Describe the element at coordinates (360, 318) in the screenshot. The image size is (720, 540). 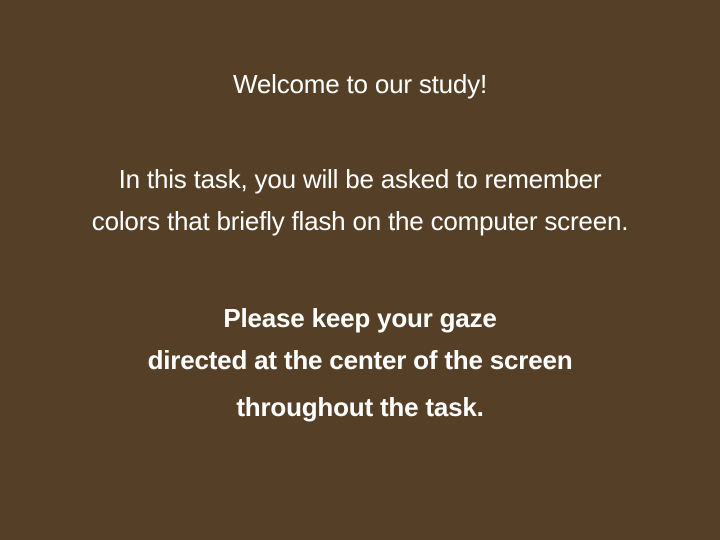
I see `gaze-instruction-line-1: Please keep your gaze` at that location.